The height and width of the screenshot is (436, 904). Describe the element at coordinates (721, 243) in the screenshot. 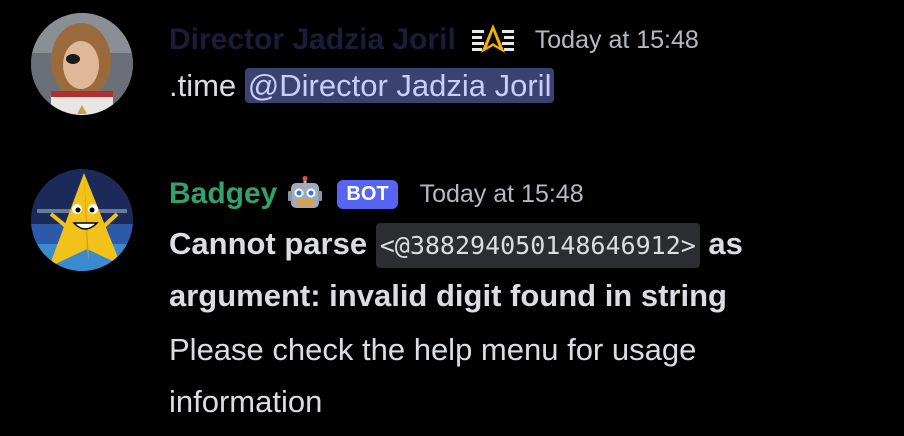

I see `error-suffix: as` at that location.